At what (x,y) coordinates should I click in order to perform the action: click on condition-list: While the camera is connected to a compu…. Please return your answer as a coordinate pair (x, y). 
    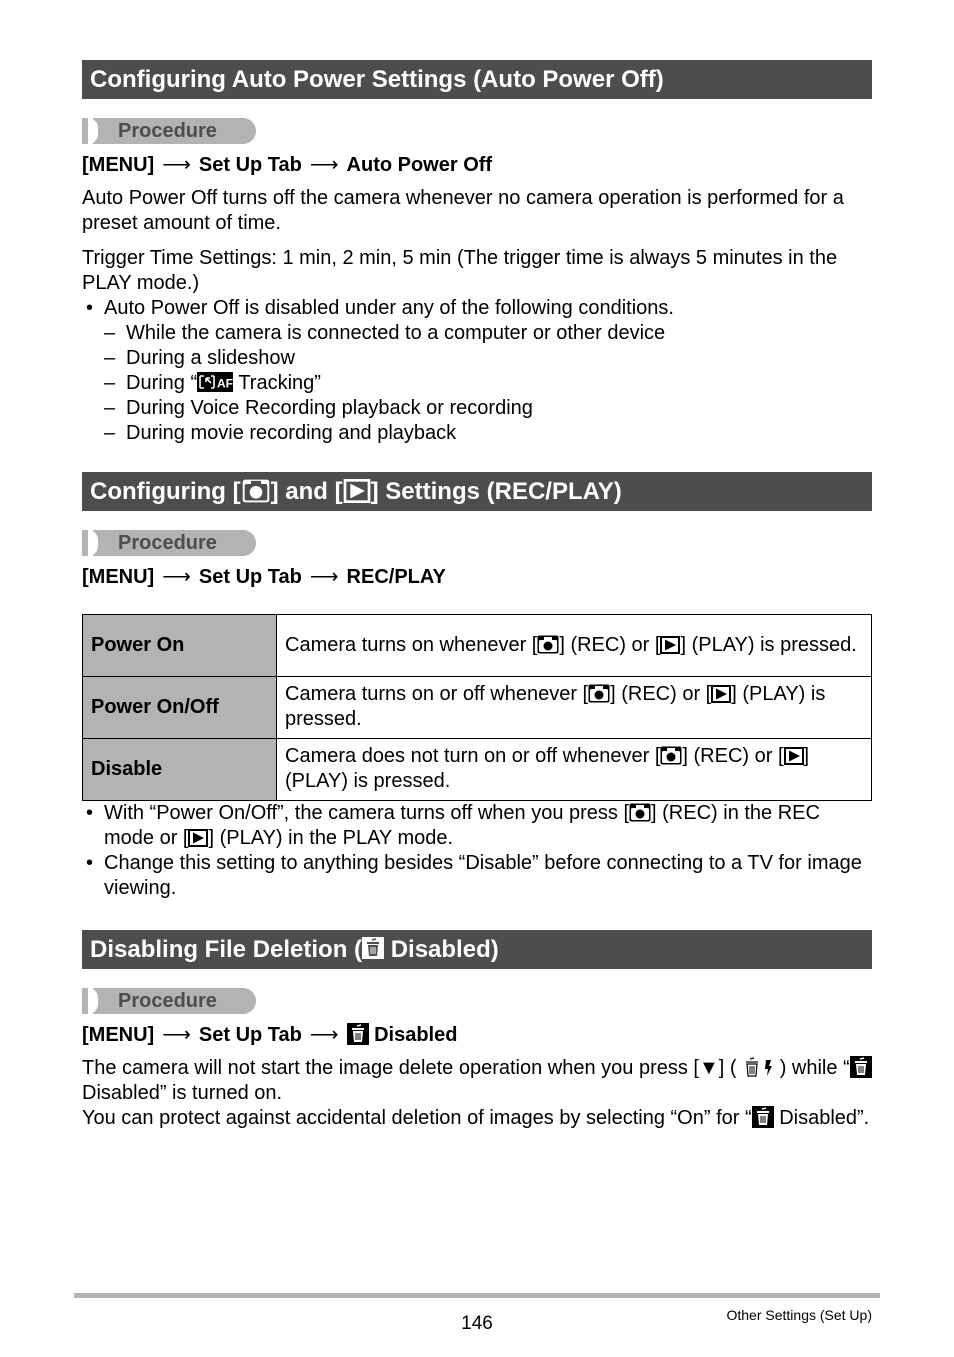
    Looking at the image, I should click on (488, 383).